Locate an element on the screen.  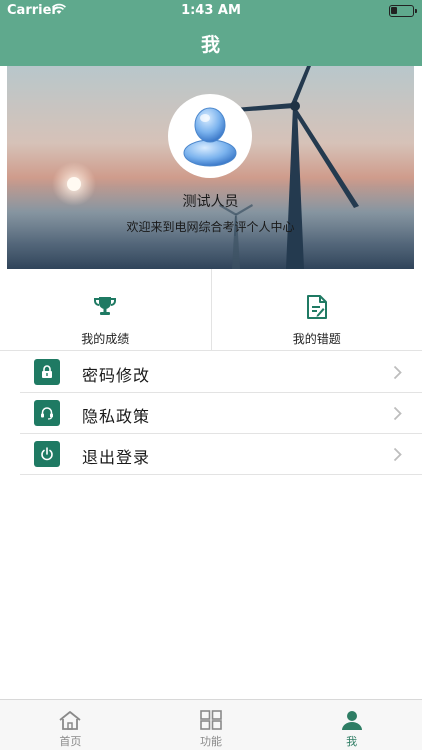
menu-item-privacy-policy: 隐私政策 is located at coordinates (221, 413).